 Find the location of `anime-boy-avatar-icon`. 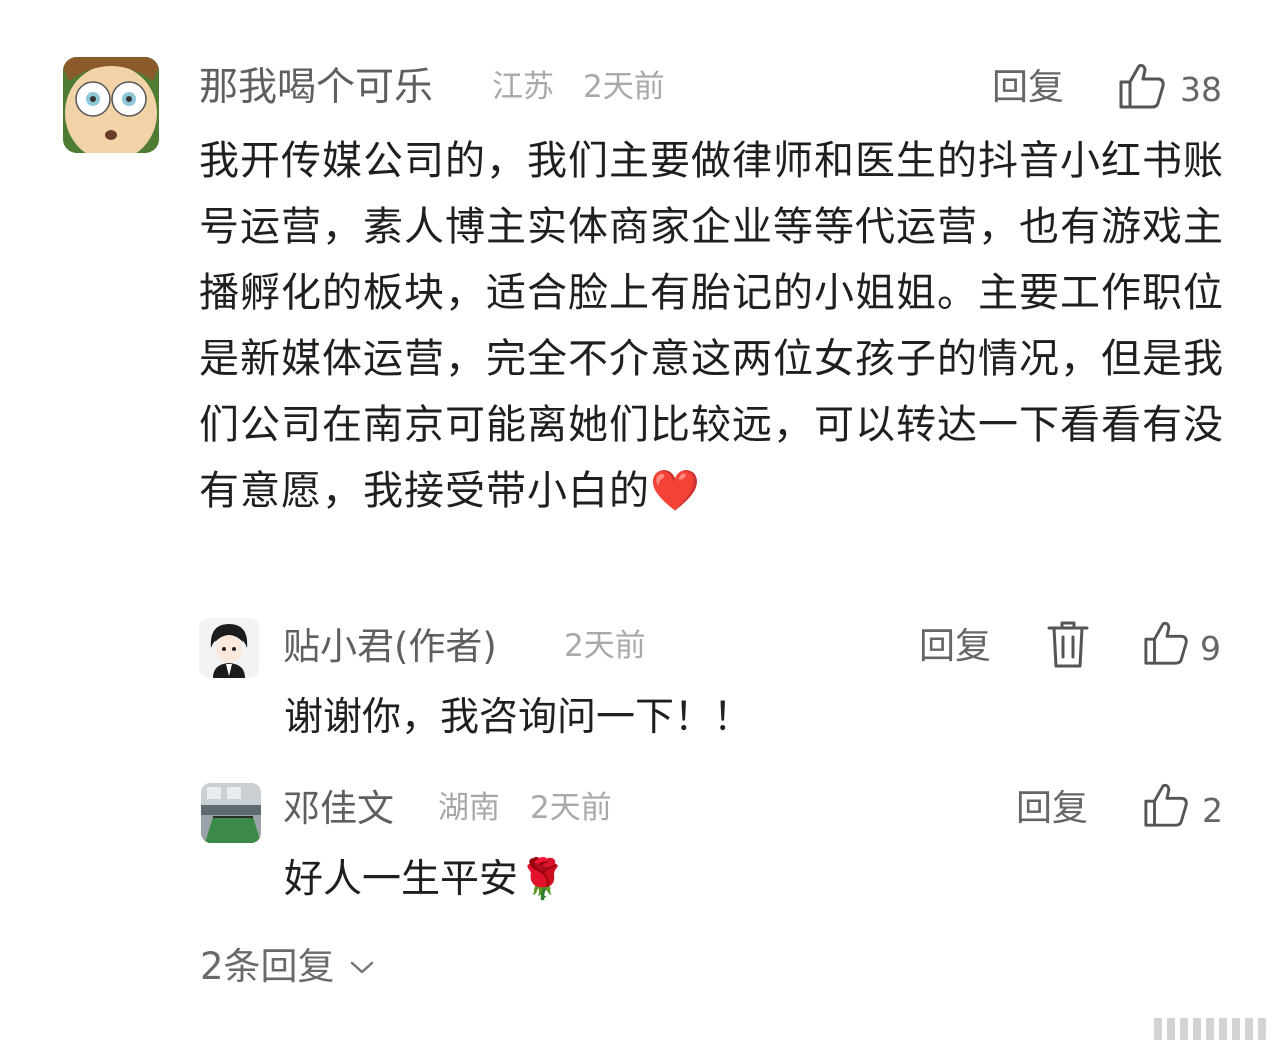

anime-boy-avatar-icon is located at coordinates (229, 648).